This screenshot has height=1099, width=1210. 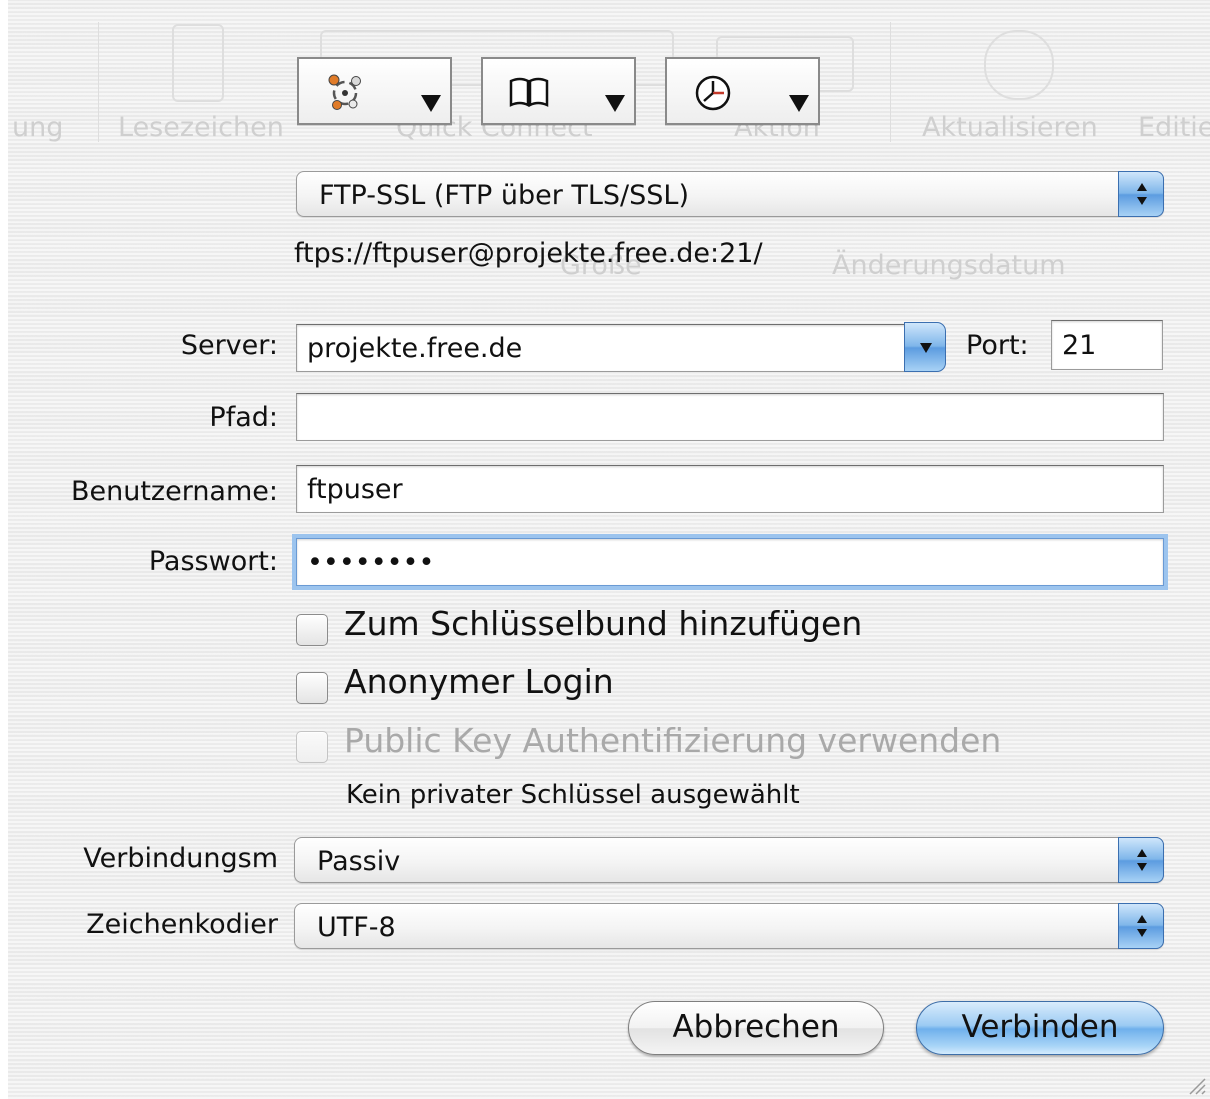 I want to click on encoding-label: Zeichenkodier, so click(x=182, y=924).